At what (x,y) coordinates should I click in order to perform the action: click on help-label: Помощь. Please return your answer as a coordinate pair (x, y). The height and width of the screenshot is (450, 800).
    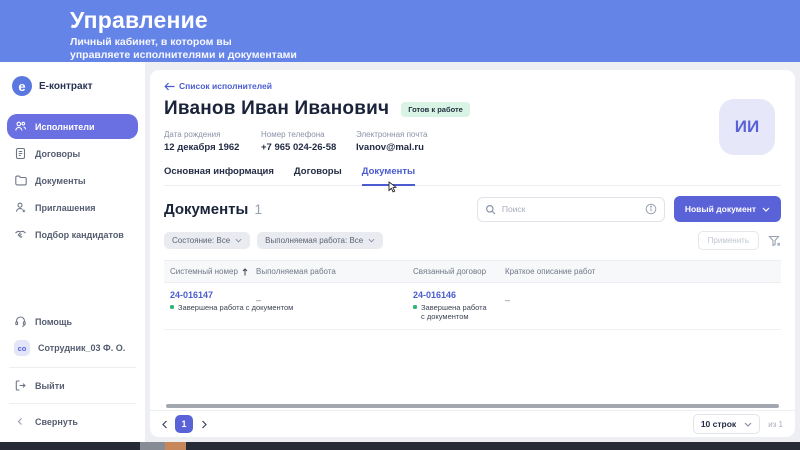
    Looking at the image, I should click on (54, 321).